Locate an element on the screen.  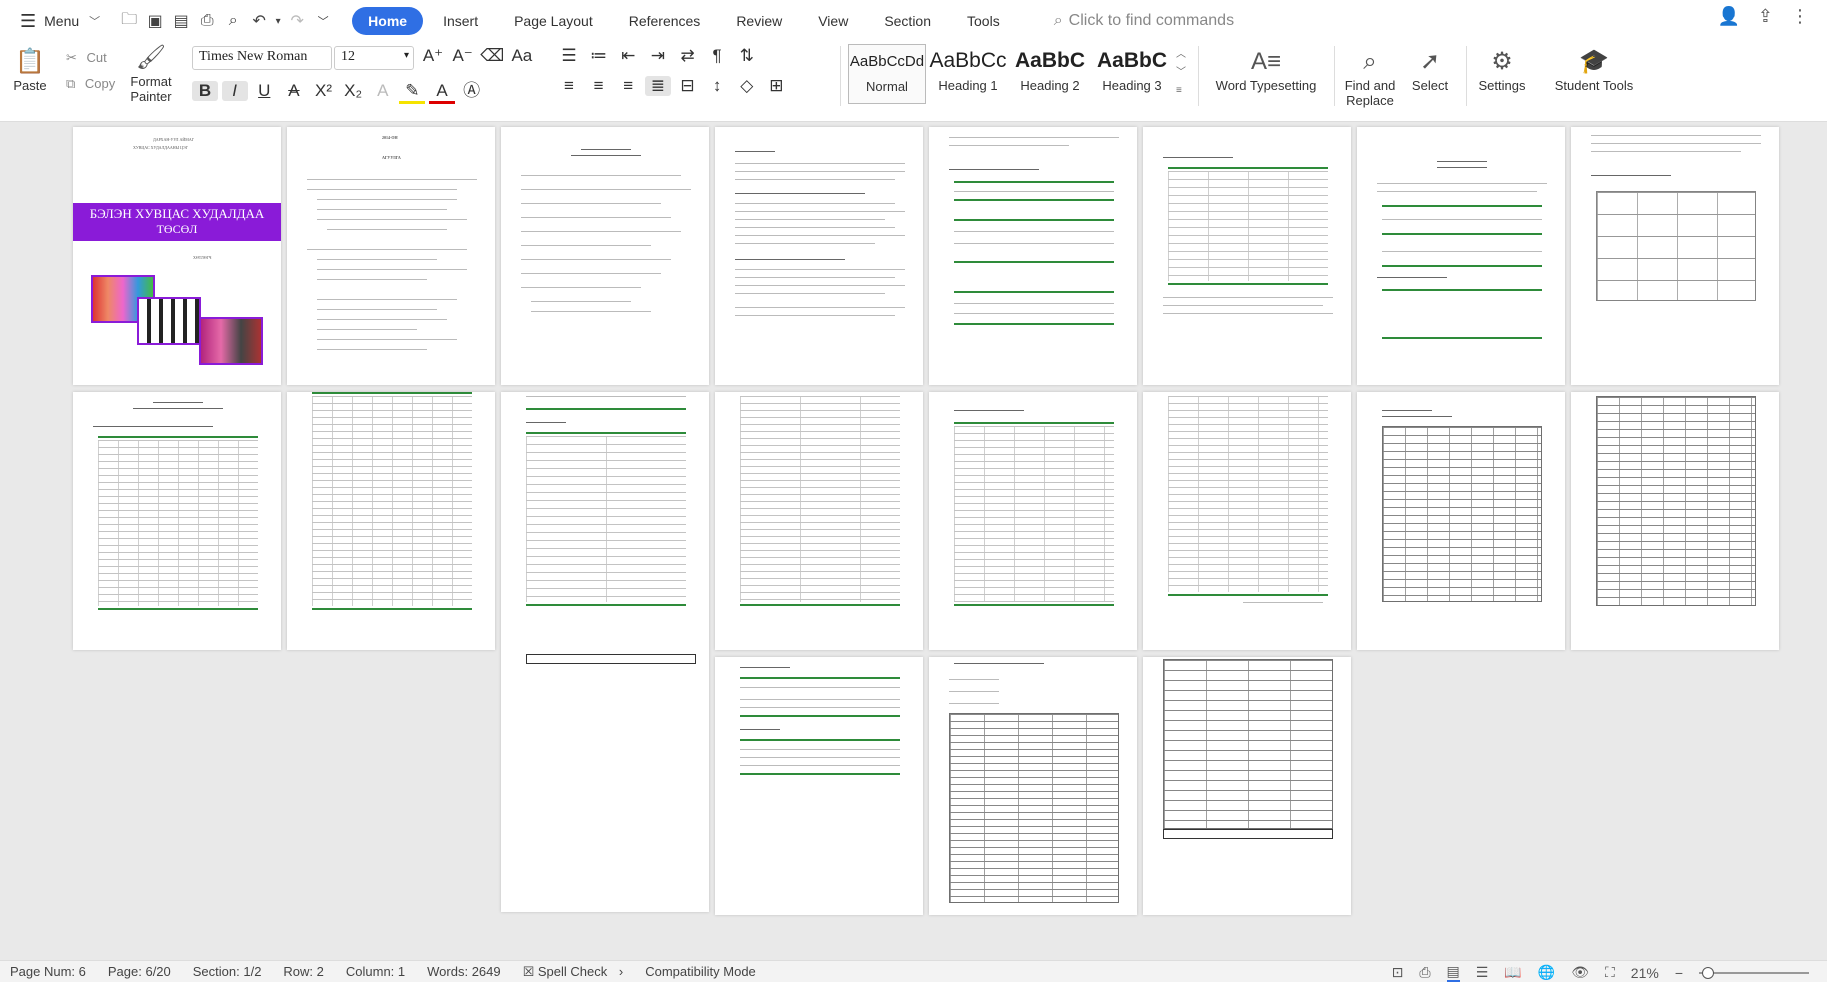
word-typesetting-button: A≡ Word Typesetting is located at coordinates (1266, 69).